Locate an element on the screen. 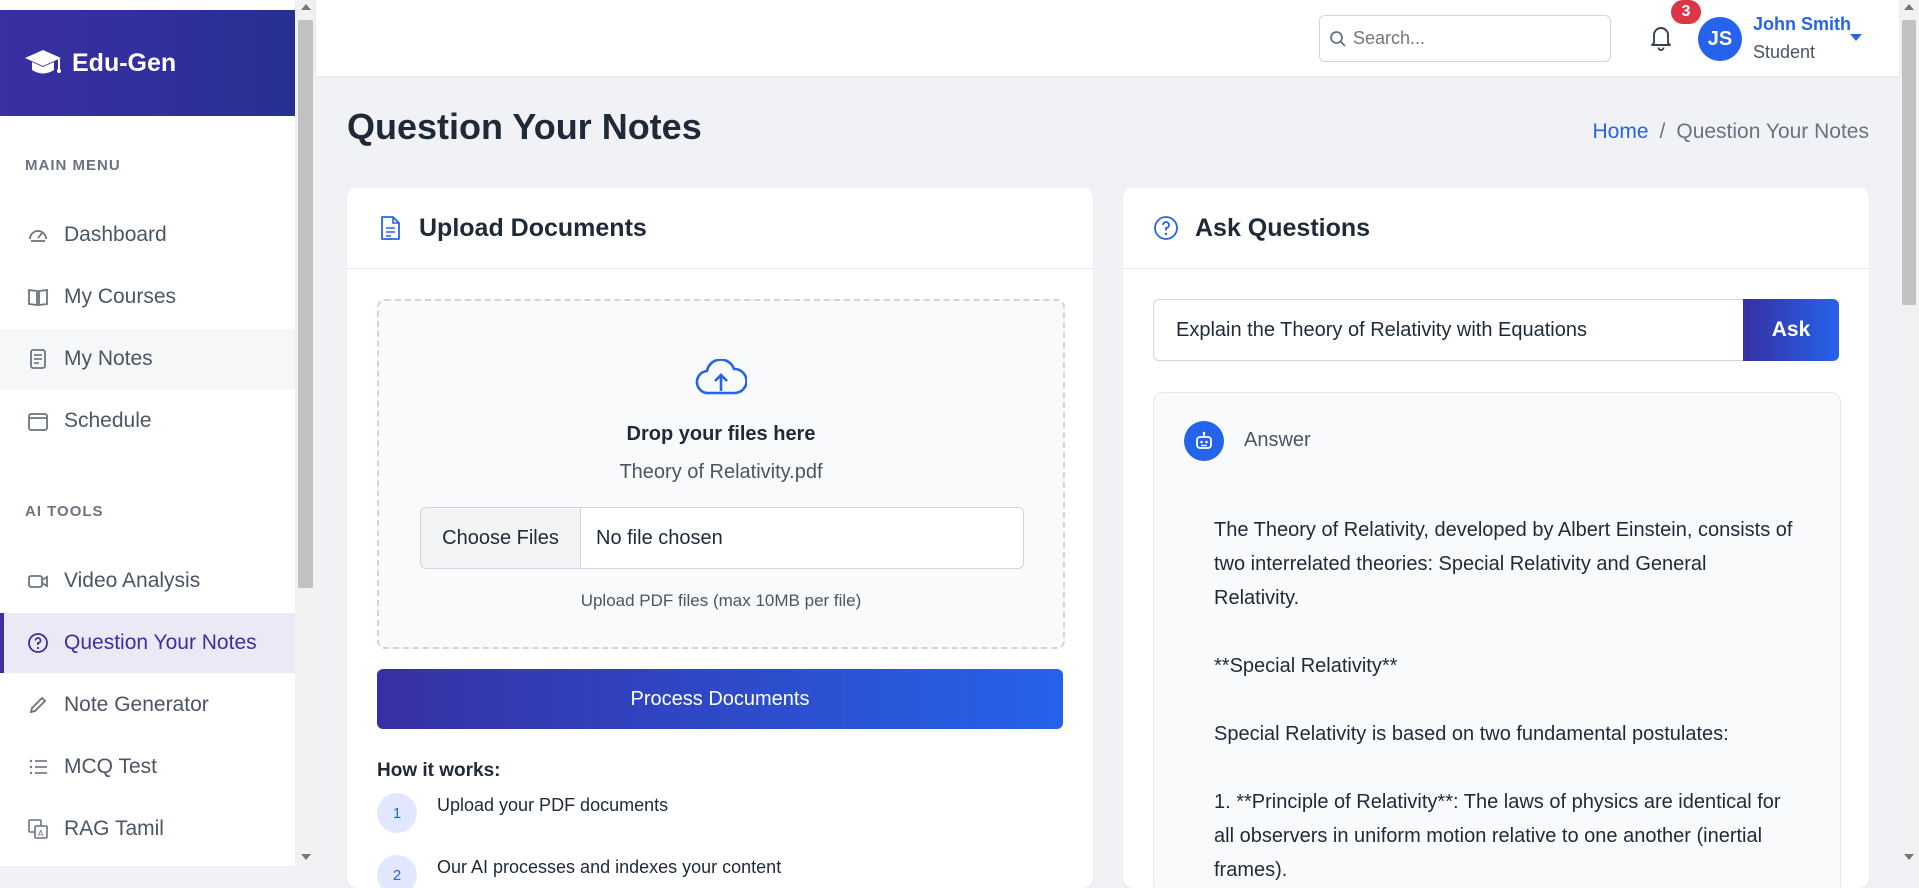 Image resolution: width=1919 pixels, height=888 pixels. upload-hint: Upload PDF files (max 10MB per file) is located at coordinates (721, 600).